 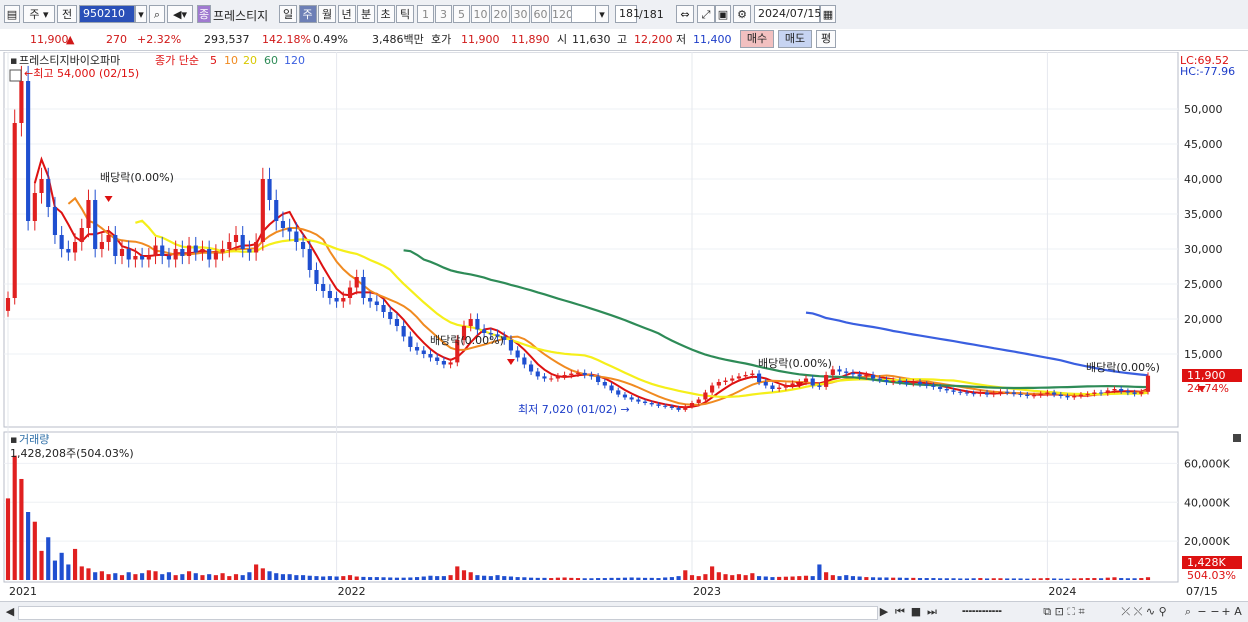 I want to click on tab-5: 초, so click(x=385, y=14).